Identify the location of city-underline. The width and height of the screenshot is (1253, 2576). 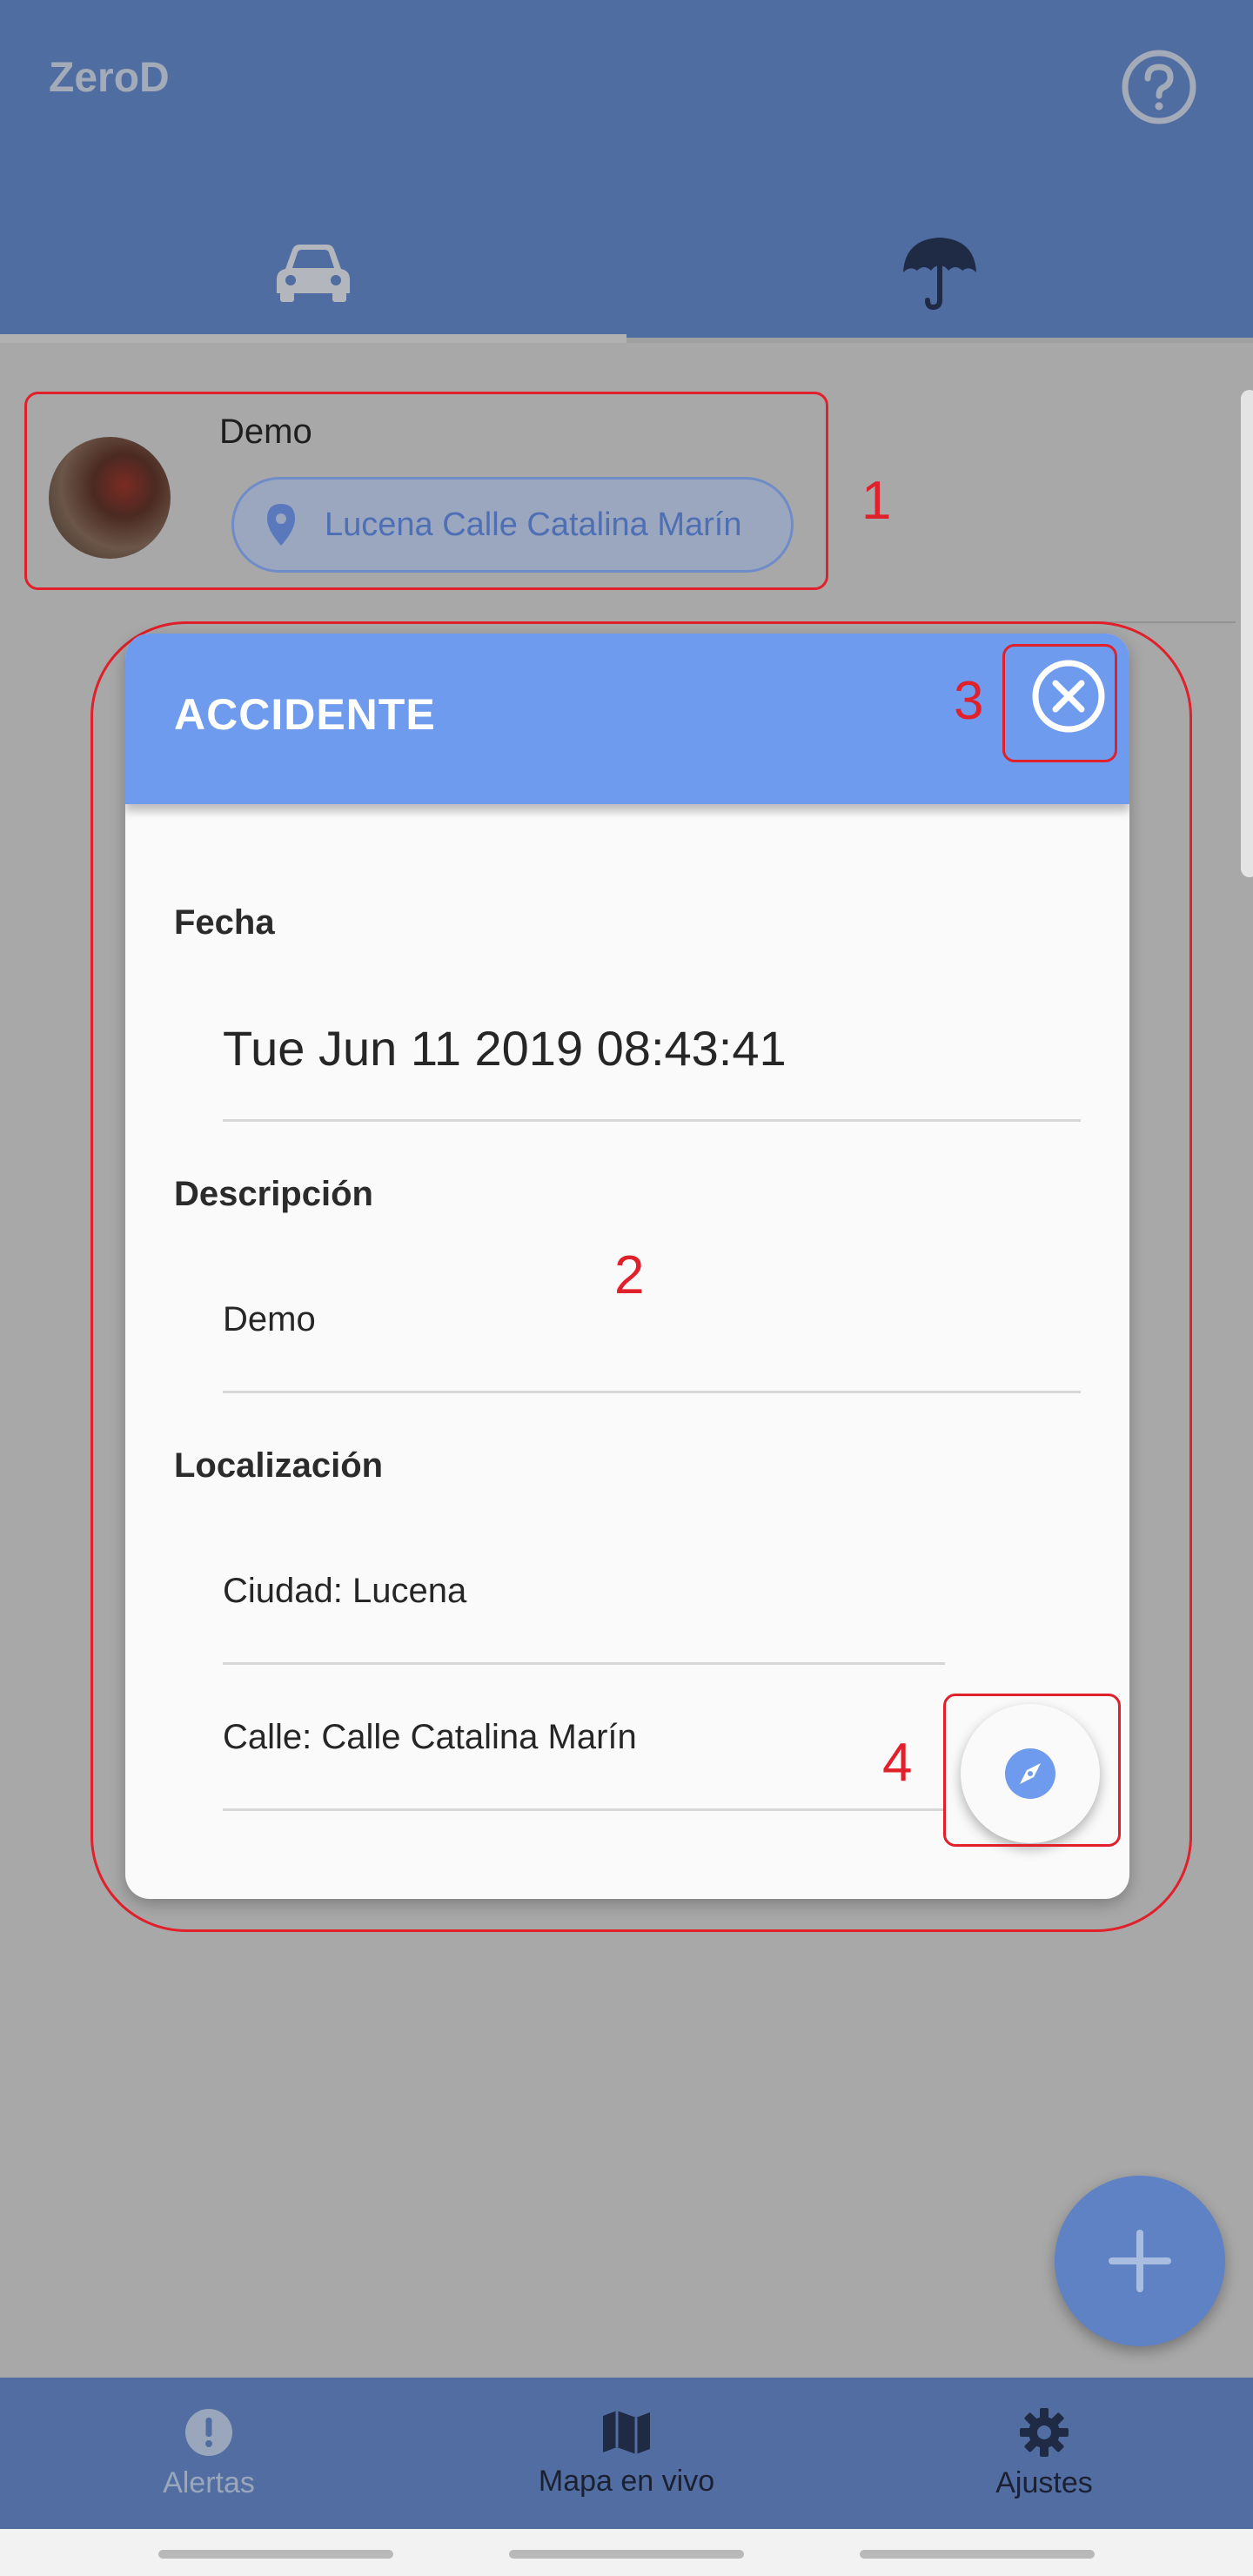
(584, 1664).